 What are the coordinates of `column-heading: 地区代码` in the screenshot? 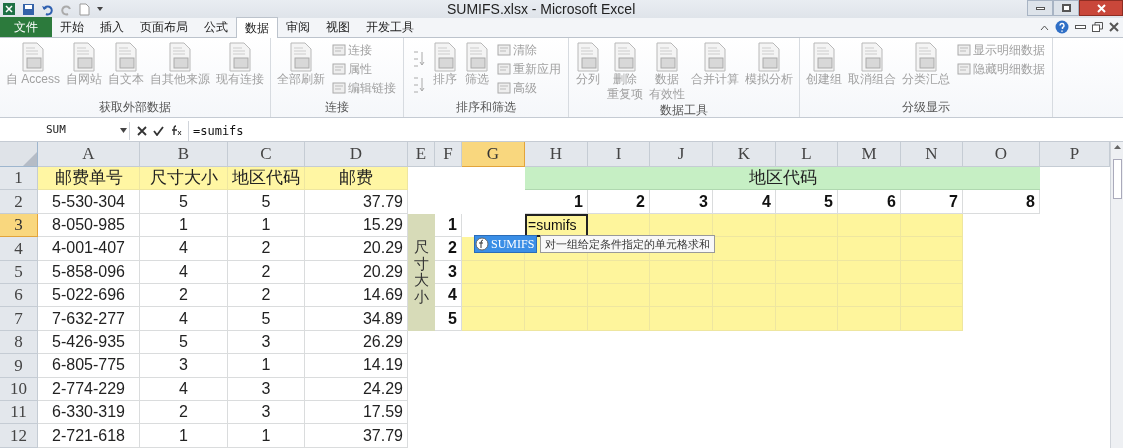 It's located at (266, 179).